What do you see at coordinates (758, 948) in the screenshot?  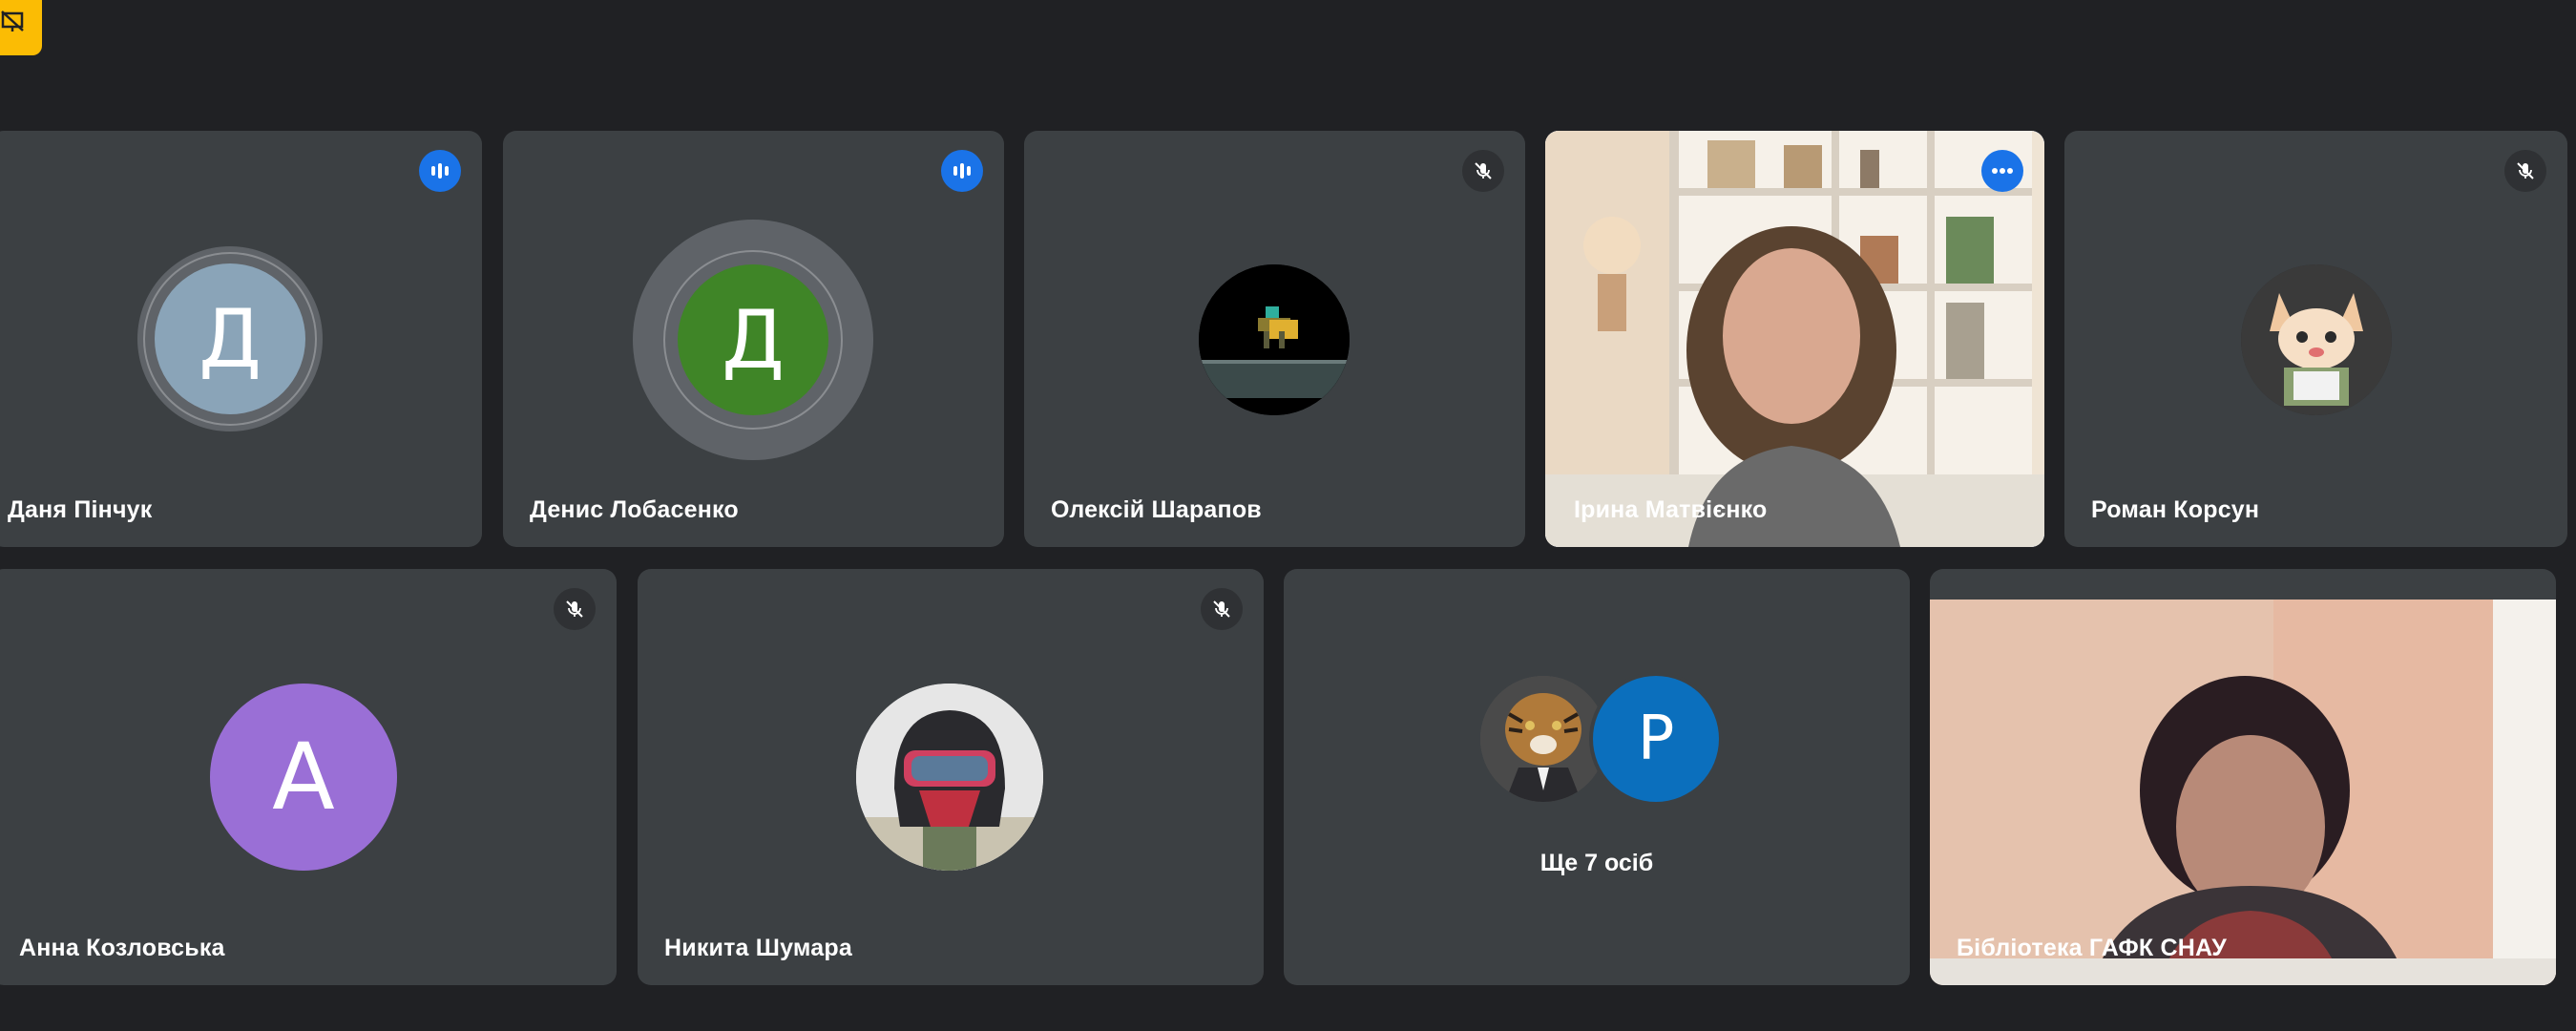 I see `participant-name: Никита Шумара` at bounding box center [758, 948].